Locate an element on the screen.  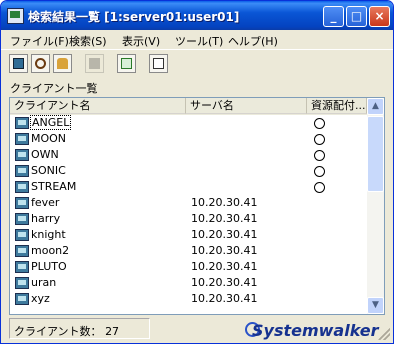
resize-grip is located at coordinates (384, 334).